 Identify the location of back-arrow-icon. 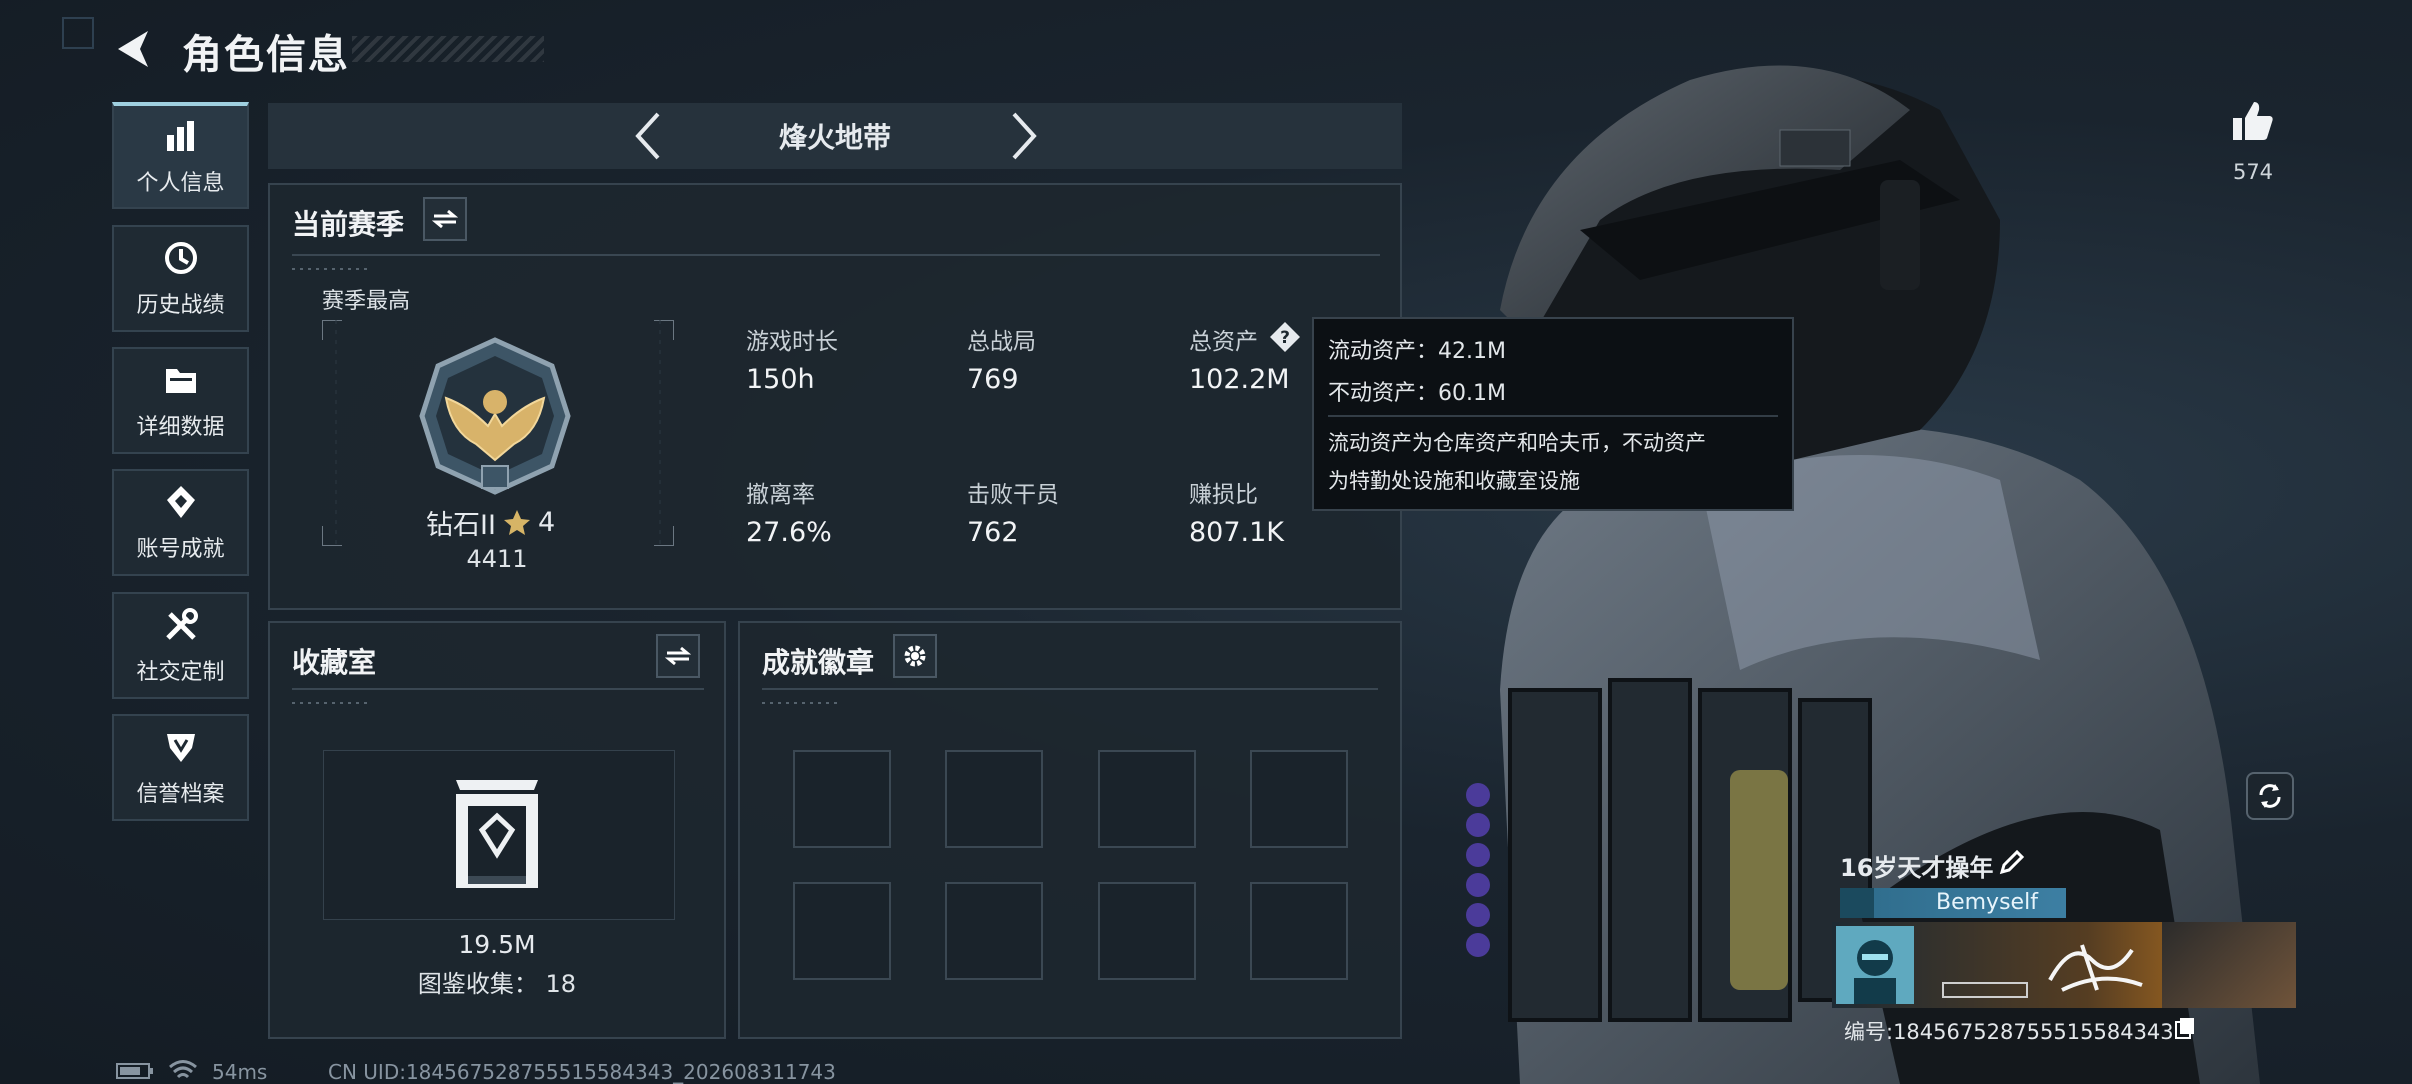
(134, 49).